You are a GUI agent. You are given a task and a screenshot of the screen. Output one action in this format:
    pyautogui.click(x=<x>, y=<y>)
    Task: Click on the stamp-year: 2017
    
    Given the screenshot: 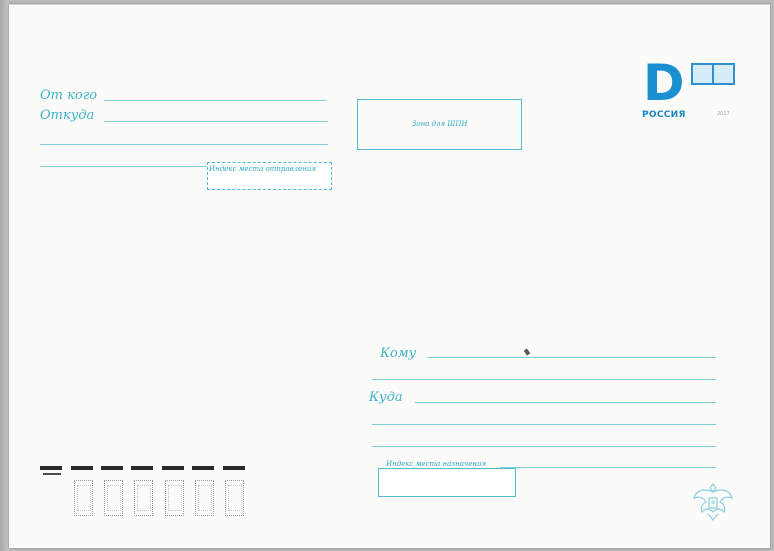 What is the action you would take?
    pyautogui.click(x=723, y=114)
    